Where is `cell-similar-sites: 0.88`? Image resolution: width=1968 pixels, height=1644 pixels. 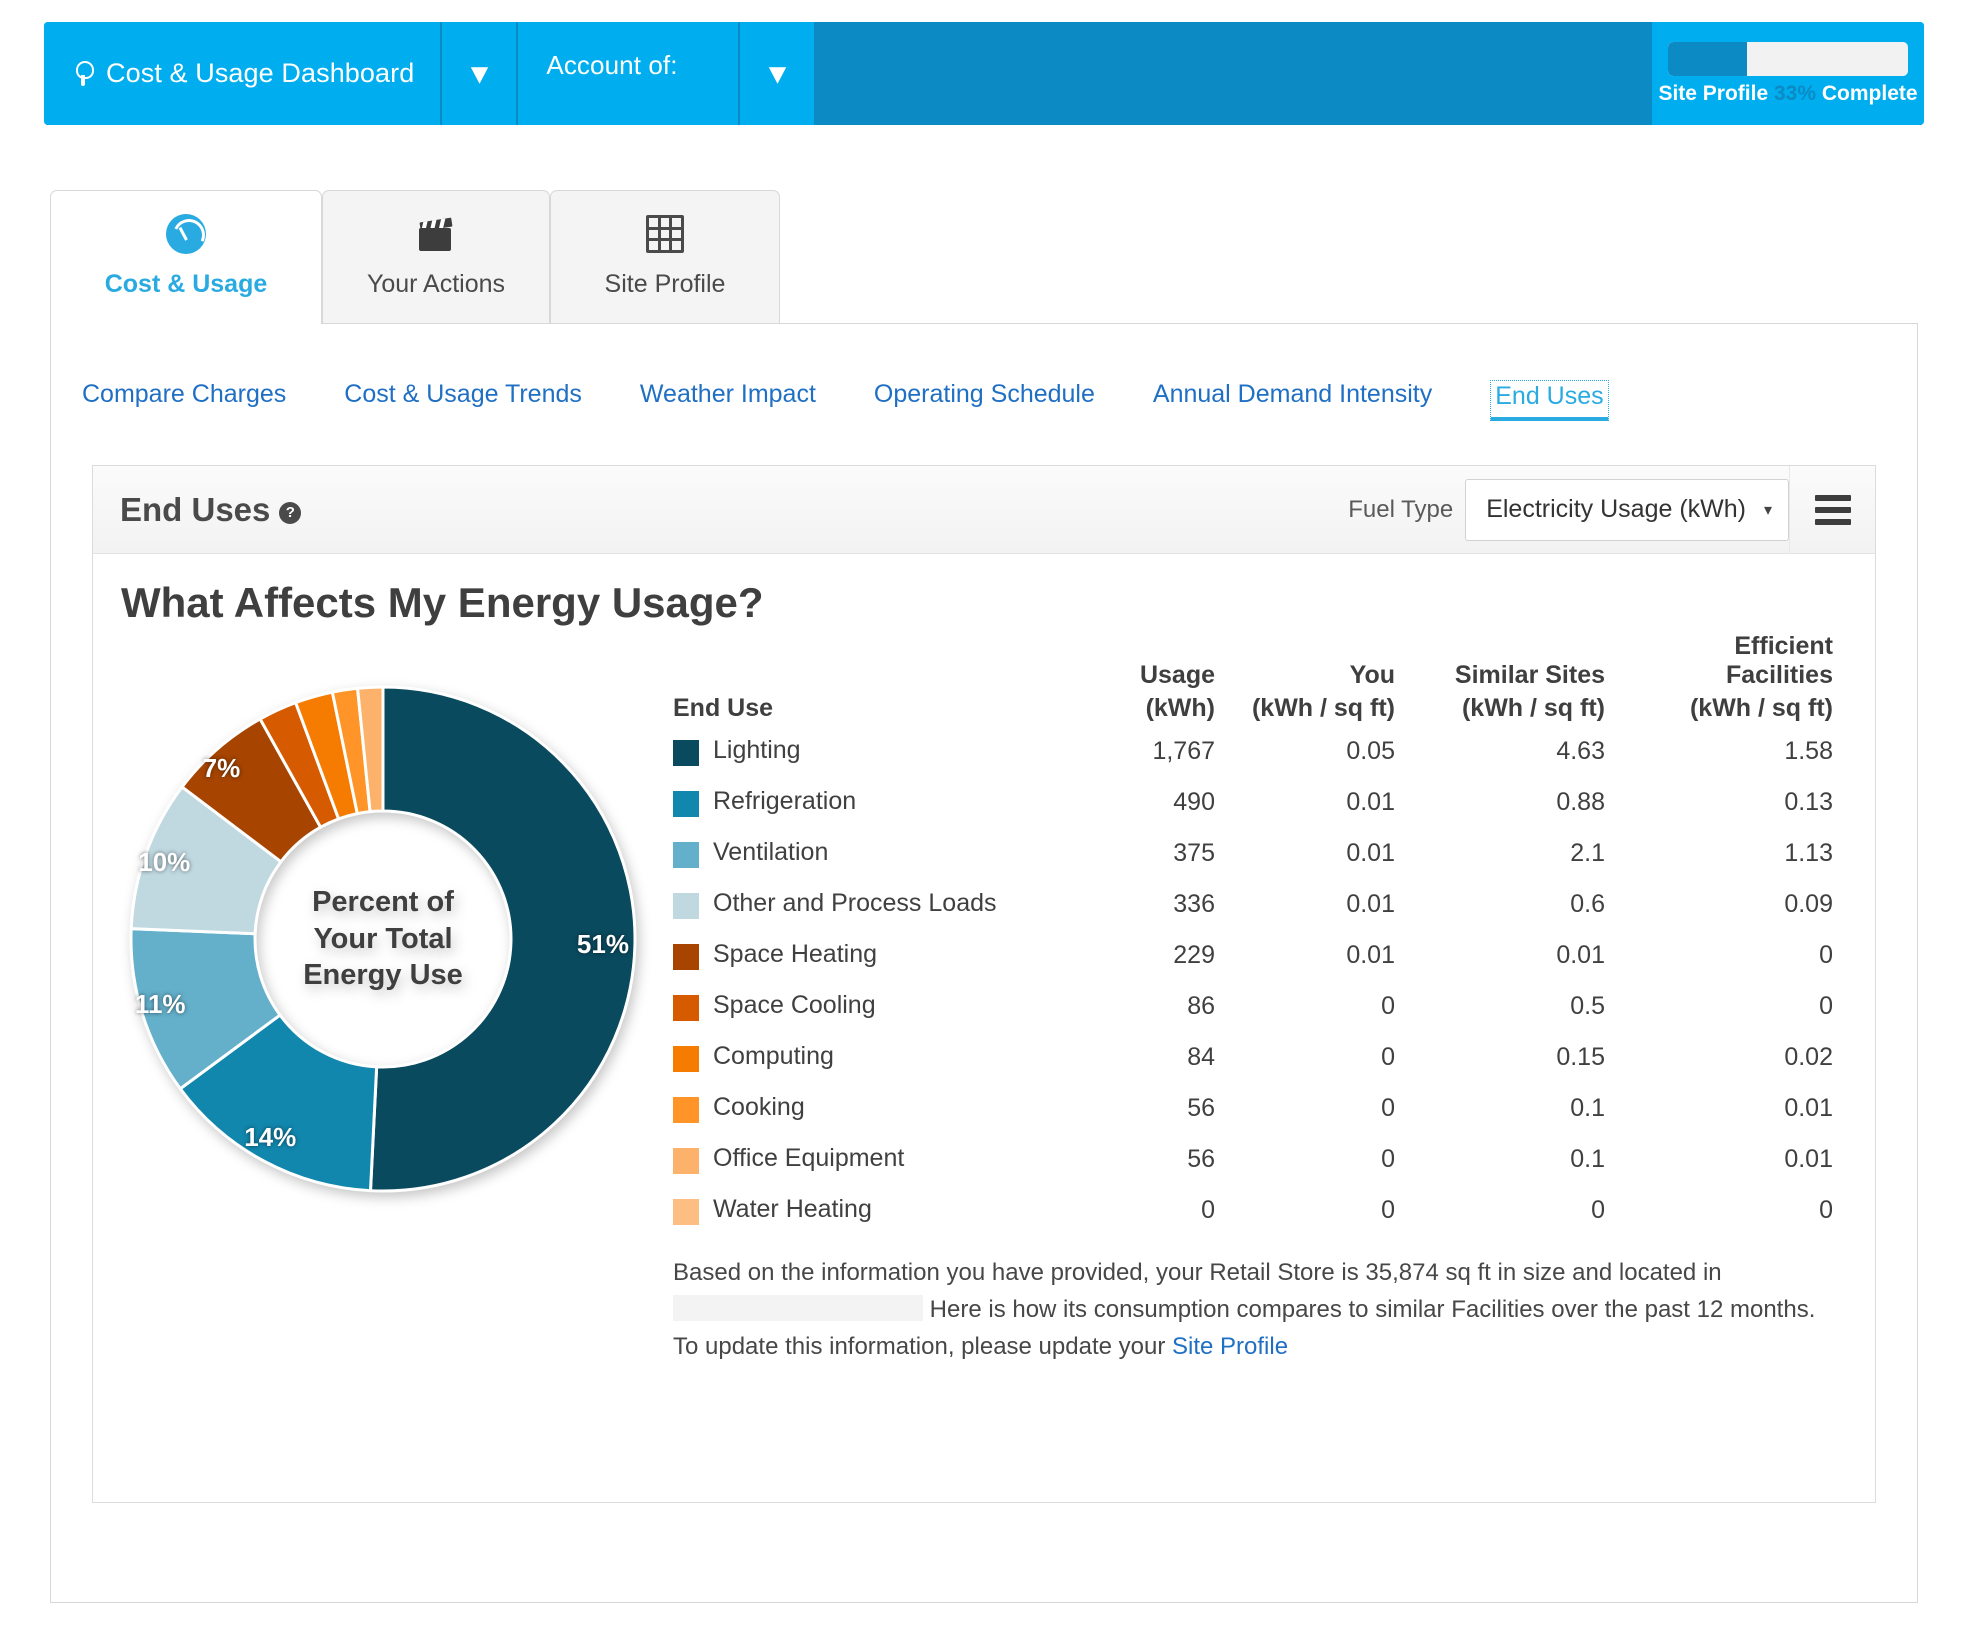
cell-similar-sites: 0.88 is located at coordinates (1580, 802).